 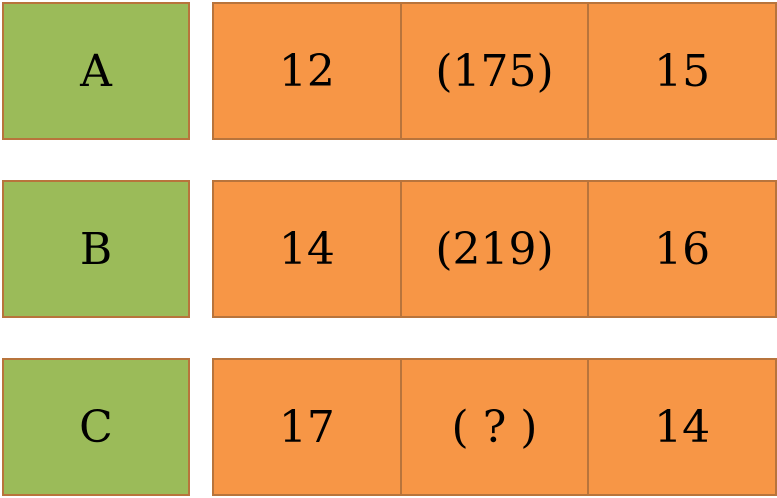 I want to click on cell-c-right: 14, so click(x=681, y=427).